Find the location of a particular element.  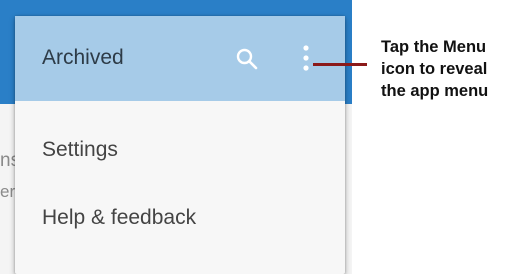

more-vert-icon is located at coordinates (306, 58).